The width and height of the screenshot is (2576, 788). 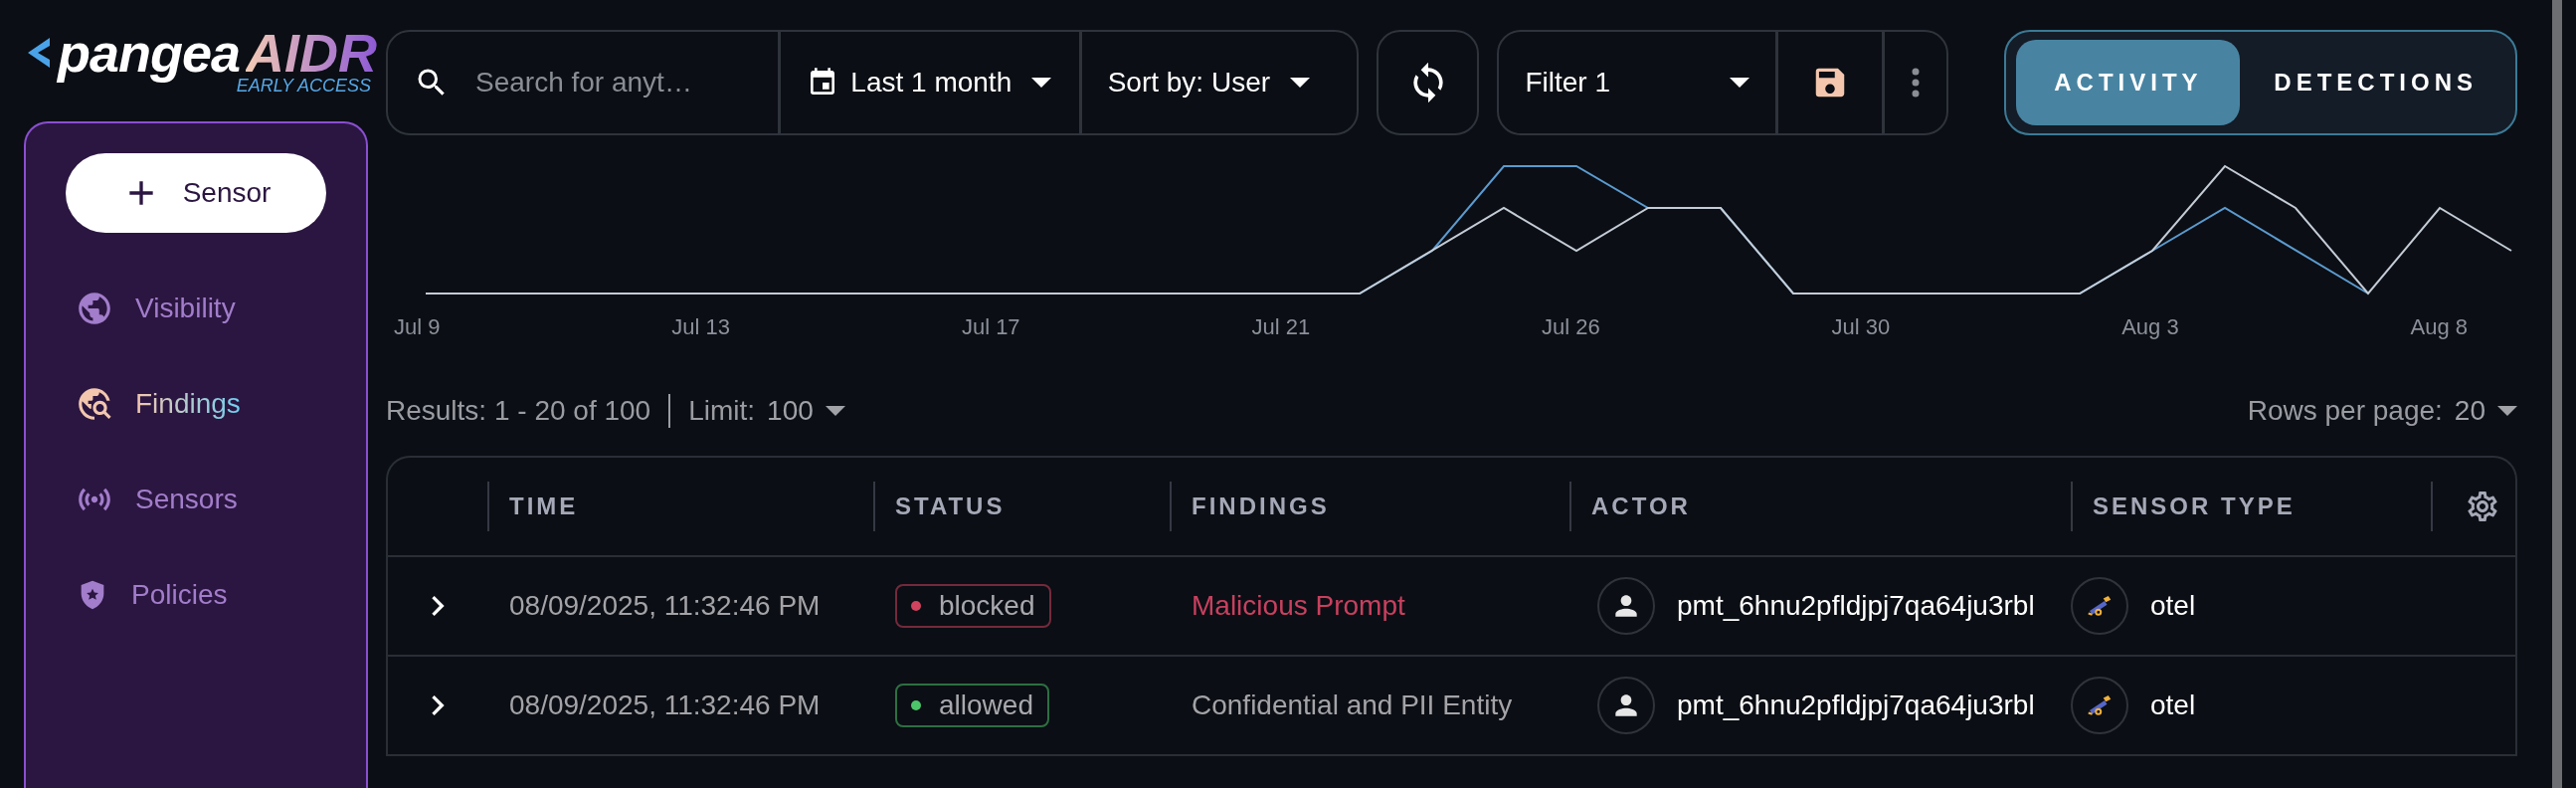 I want to click on limit-select: 100, so click(x=806, y=411).